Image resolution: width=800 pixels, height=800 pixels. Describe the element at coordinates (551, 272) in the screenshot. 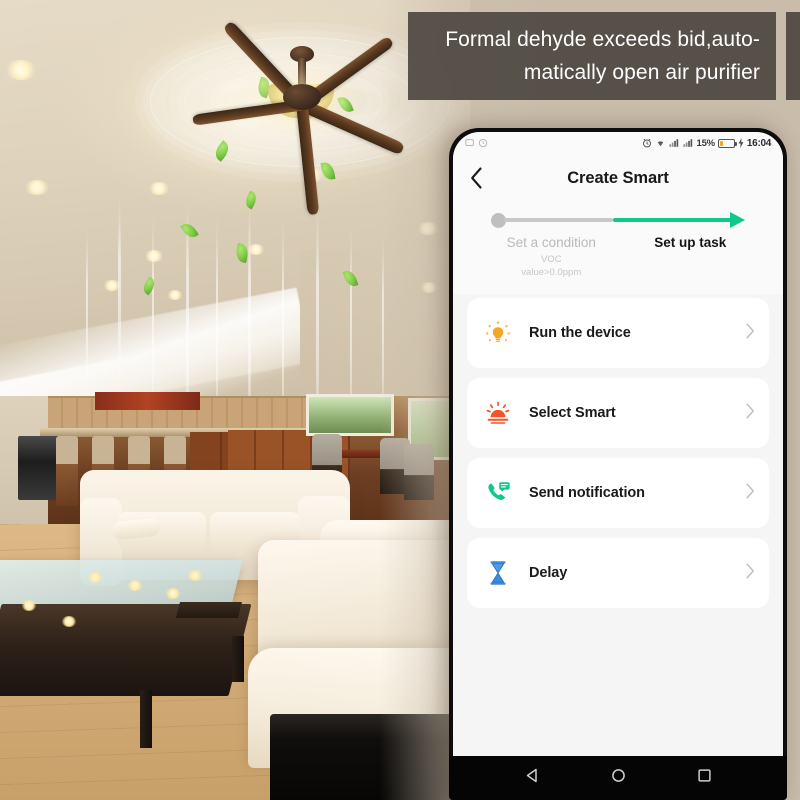

I see `condition-value: value>0.0ppm` at that location.